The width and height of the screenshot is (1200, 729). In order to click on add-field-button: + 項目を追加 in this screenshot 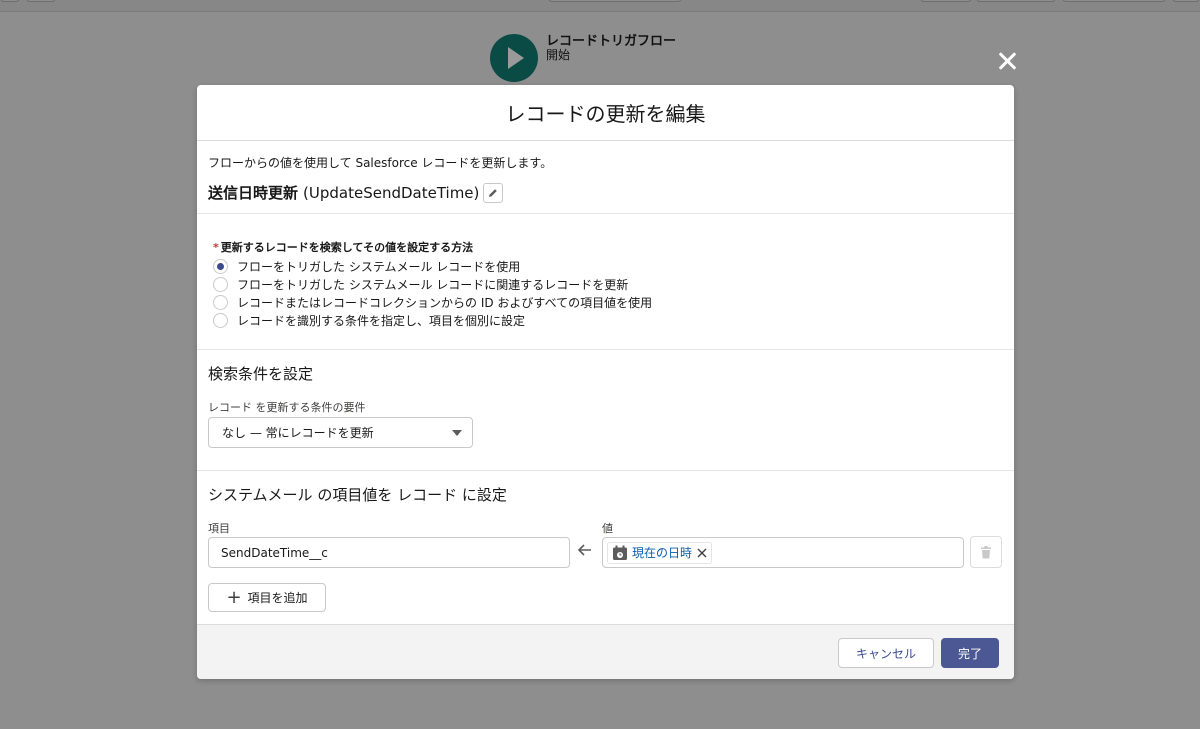, I will do `click(267, 597)`.